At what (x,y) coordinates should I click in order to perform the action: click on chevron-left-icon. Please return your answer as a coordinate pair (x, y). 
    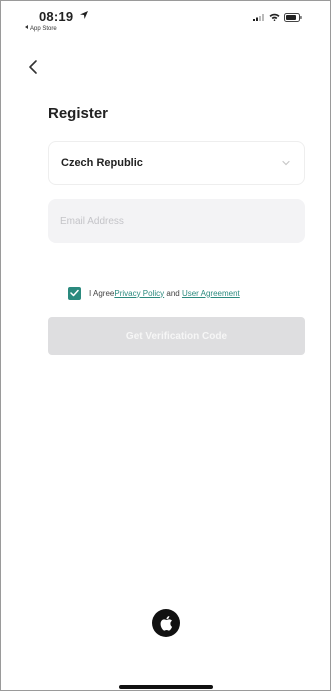
    Looking at the image, I should click on (34, 67).